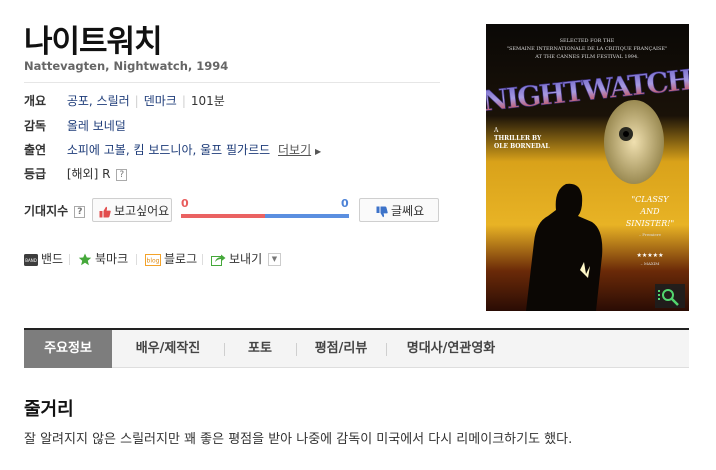 The image size is (716, 470). I want to click on poster-quote-1: "CLASSY, so click(651, 199).